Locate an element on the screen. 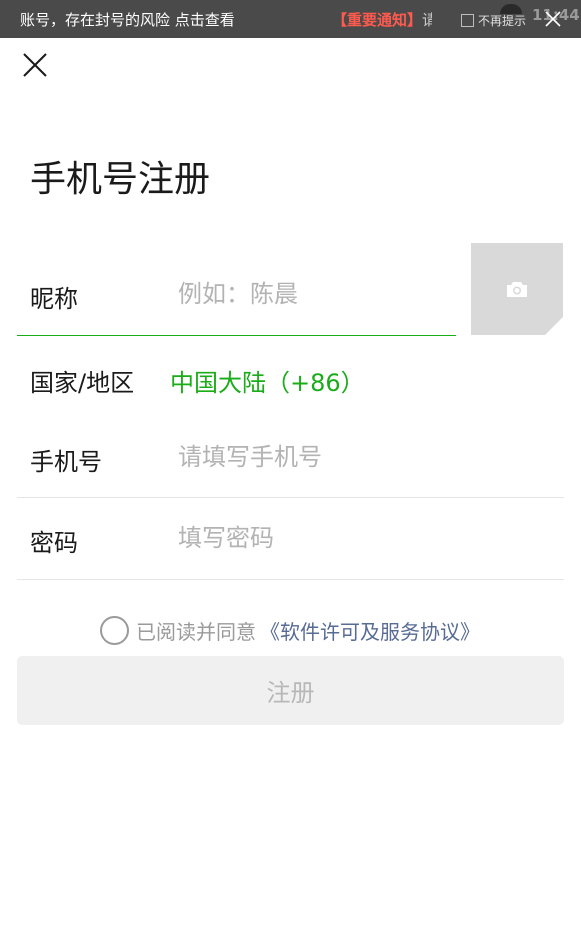 Image resolution: width=581 pixels, height=930 pixels. country-row: 国家/地区 中国大陆（+86） is located at coordinates (290, 376).